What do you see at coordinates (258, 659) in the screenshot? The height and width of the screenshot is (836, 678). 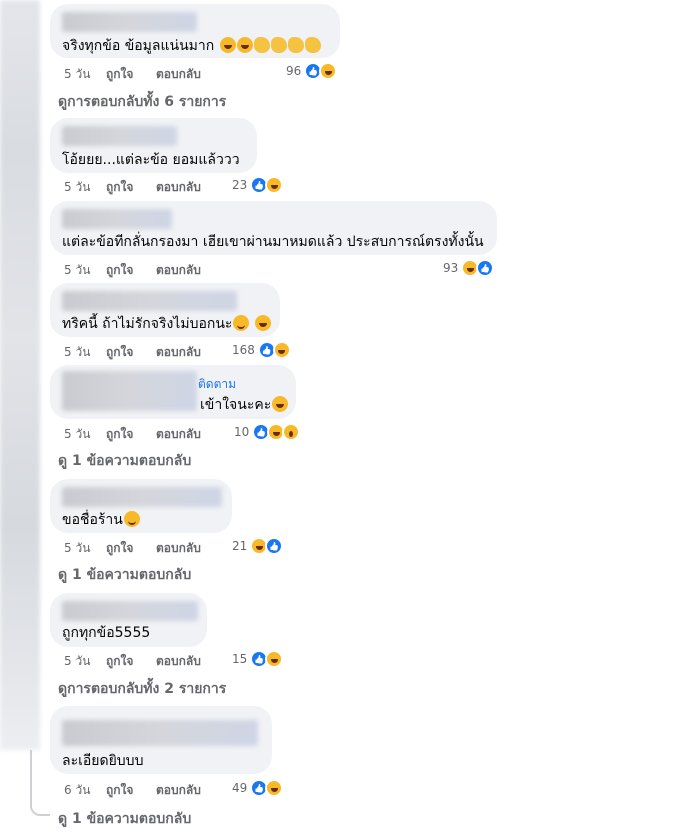 I see `reaction-summary: 15` at bounding box center [258, 659].